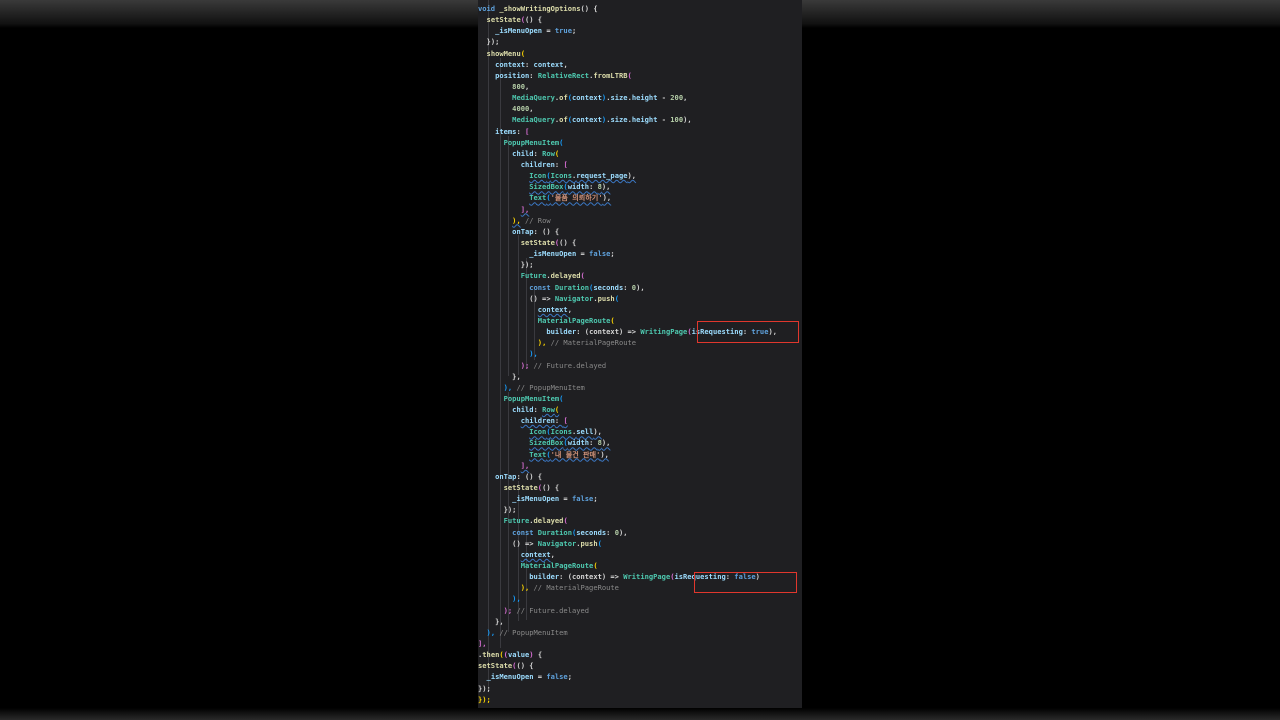 The height and width of the screenshot is (720, 1280). Describe the element at coordinates (640, 53) in the screenshot. I see `code-line: showMenu(` at that location.